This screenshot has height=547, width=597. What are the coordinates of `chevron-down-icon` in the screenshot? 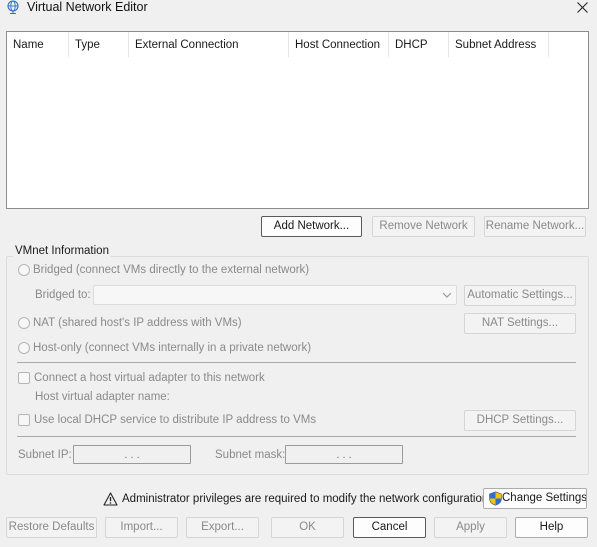 It's located at (447, 295).